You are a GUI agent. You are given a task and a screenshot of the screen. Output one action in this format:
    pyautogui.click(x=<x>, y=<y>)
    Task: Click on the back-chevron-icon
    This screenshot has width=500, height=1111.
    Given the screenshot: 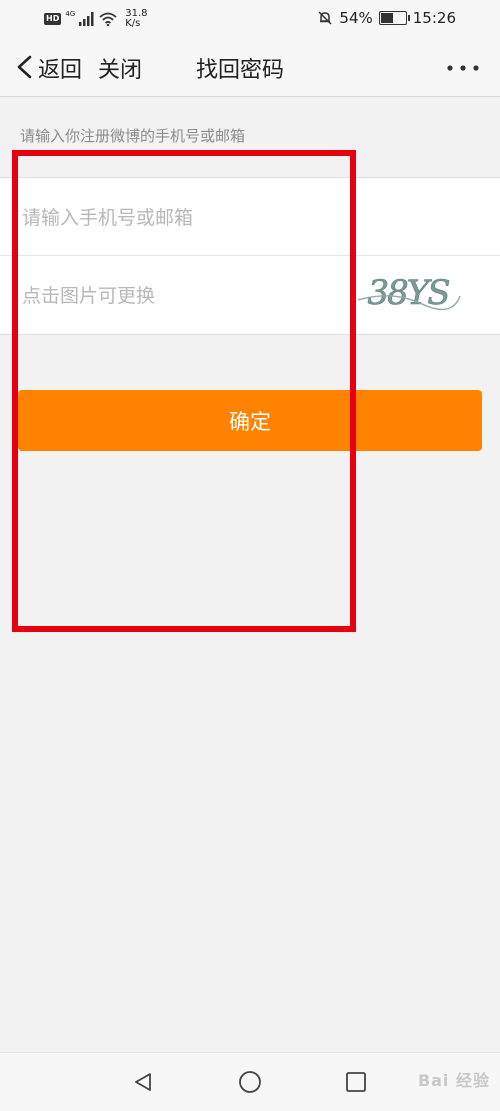 What is the action you would take?
    pyautogui.click(x=25, y=67)
    